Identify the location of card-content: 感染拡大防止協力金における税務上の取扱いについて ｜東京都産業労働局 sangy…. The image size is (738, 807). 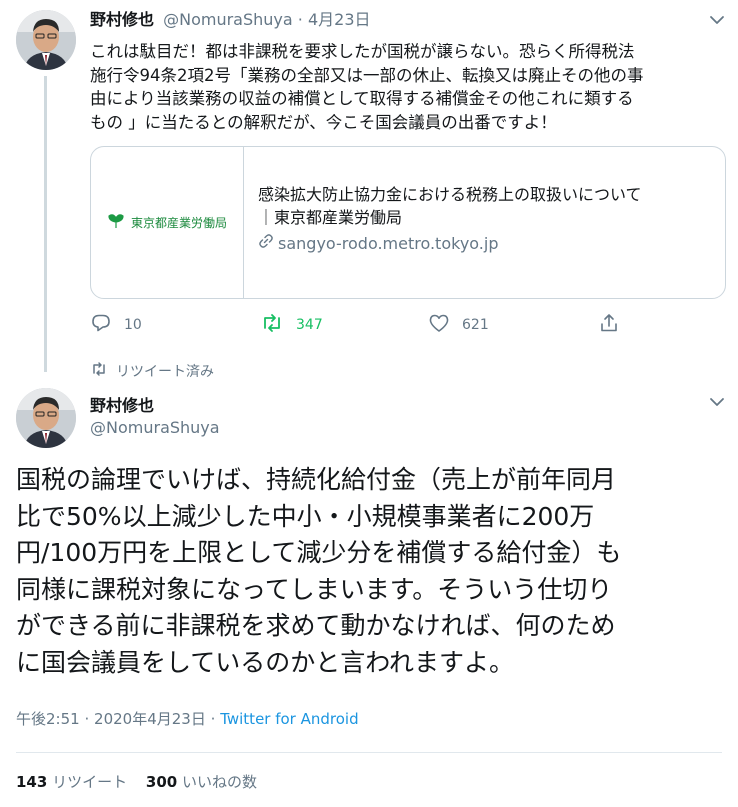
(450, 222).